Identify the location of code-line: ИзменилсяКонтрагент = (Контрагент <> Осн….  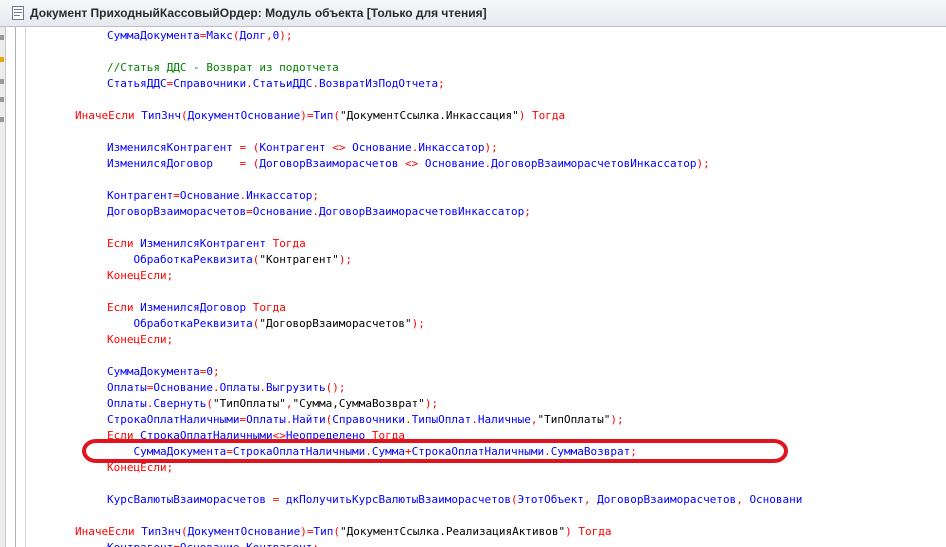
(302, 148).